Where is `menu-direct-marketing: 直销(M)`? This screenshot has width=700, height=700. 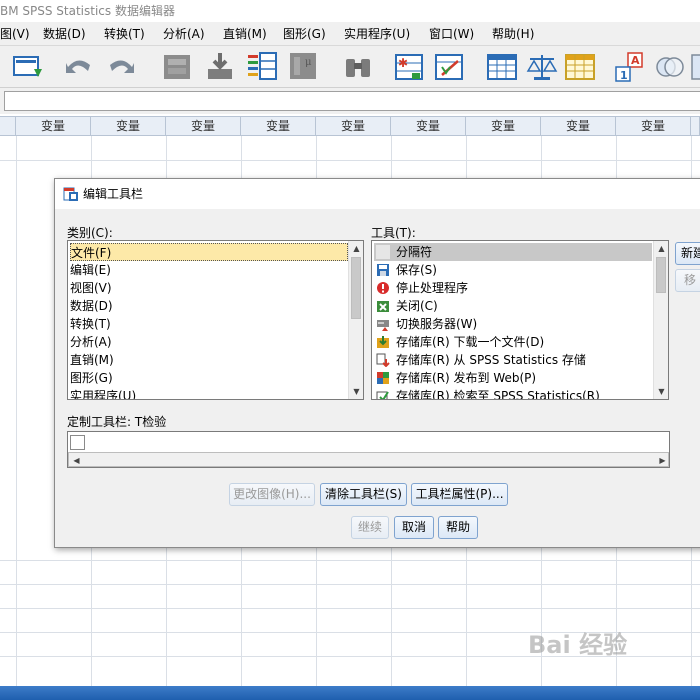
menu-direct-marketing: 直销(M) is located at coordinates (245, 33).